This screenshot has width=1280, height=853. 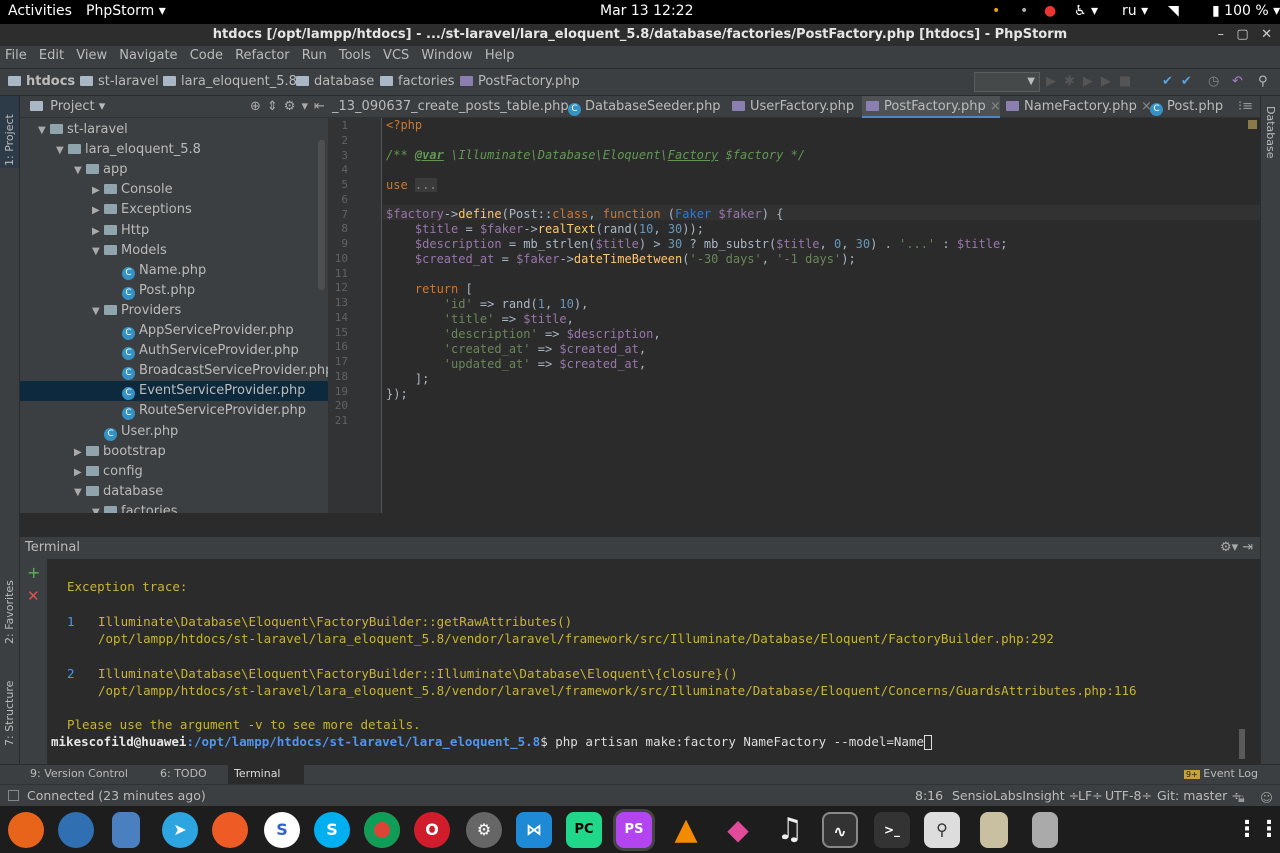 I want to click on terminal-scrollbar, so click(x=1242, y=744).